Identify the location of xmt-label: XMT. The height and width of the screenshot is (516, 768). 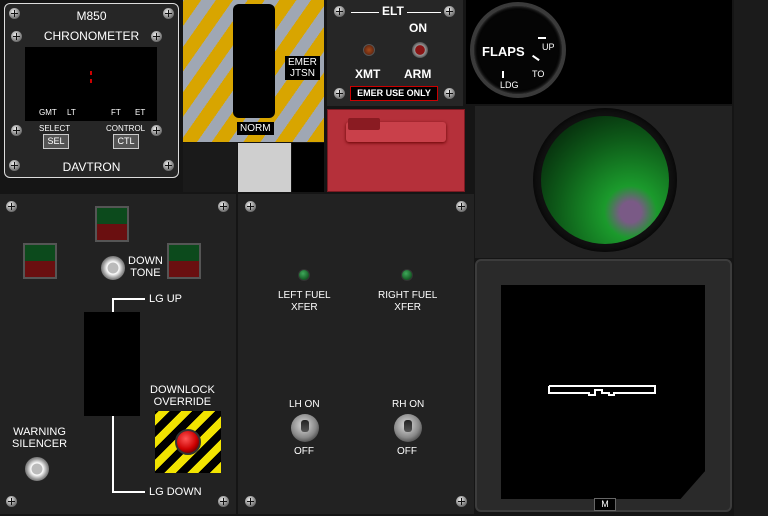
(368, 74).